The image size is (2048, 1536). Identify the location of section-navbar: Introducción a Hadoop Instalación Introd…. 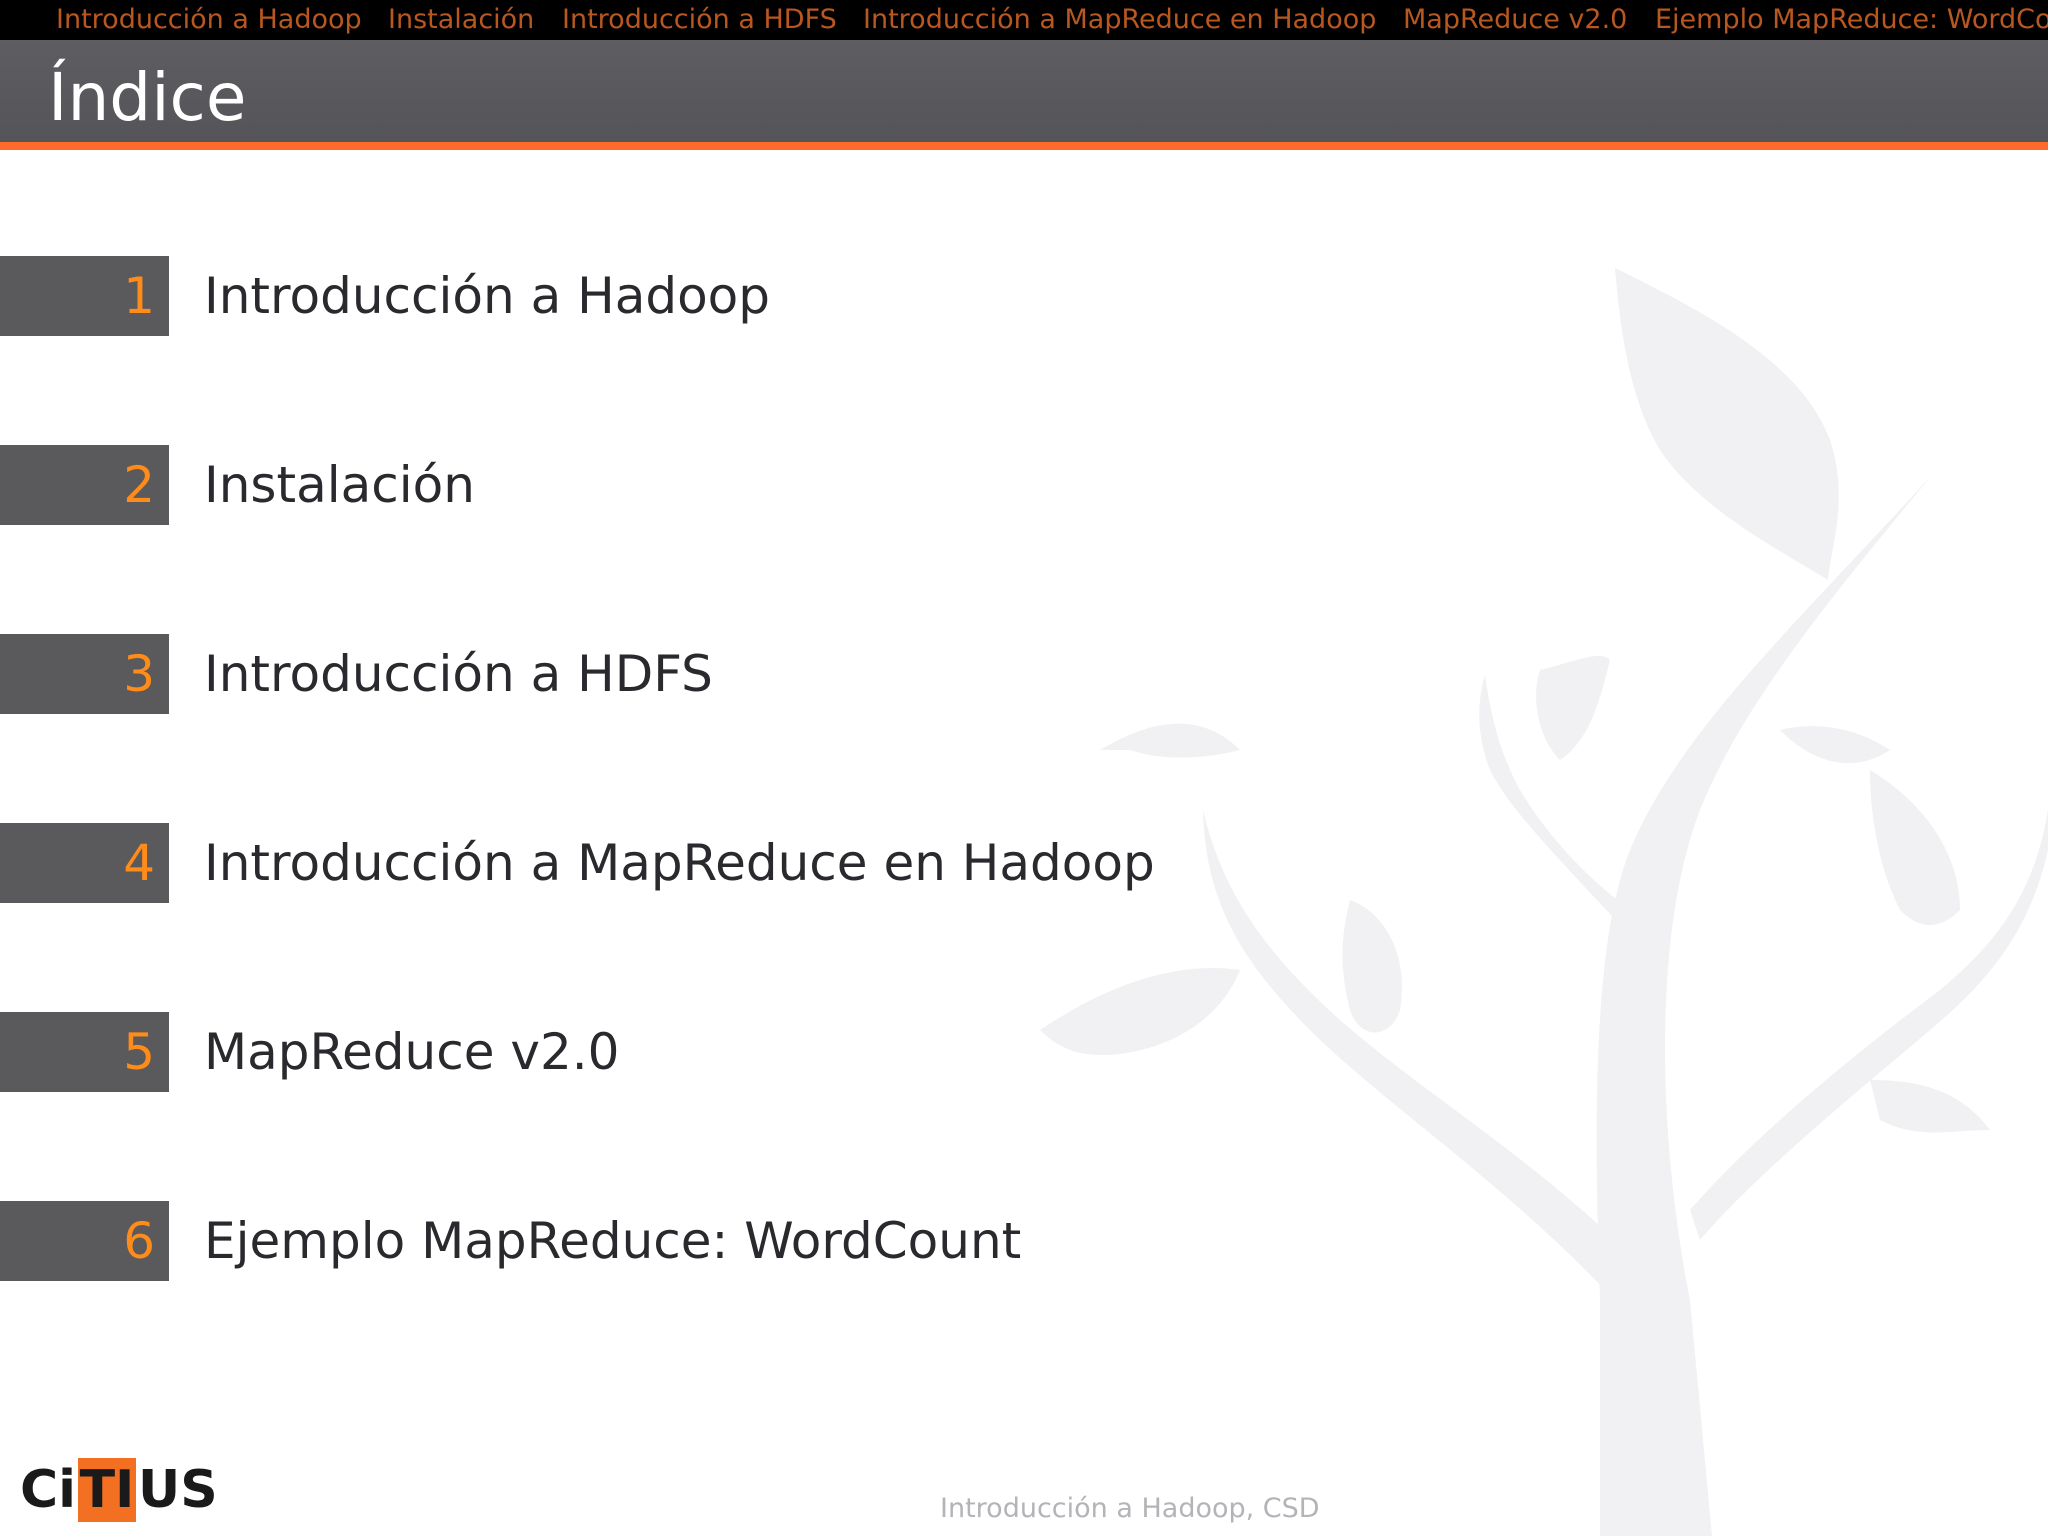
(1024, 20).